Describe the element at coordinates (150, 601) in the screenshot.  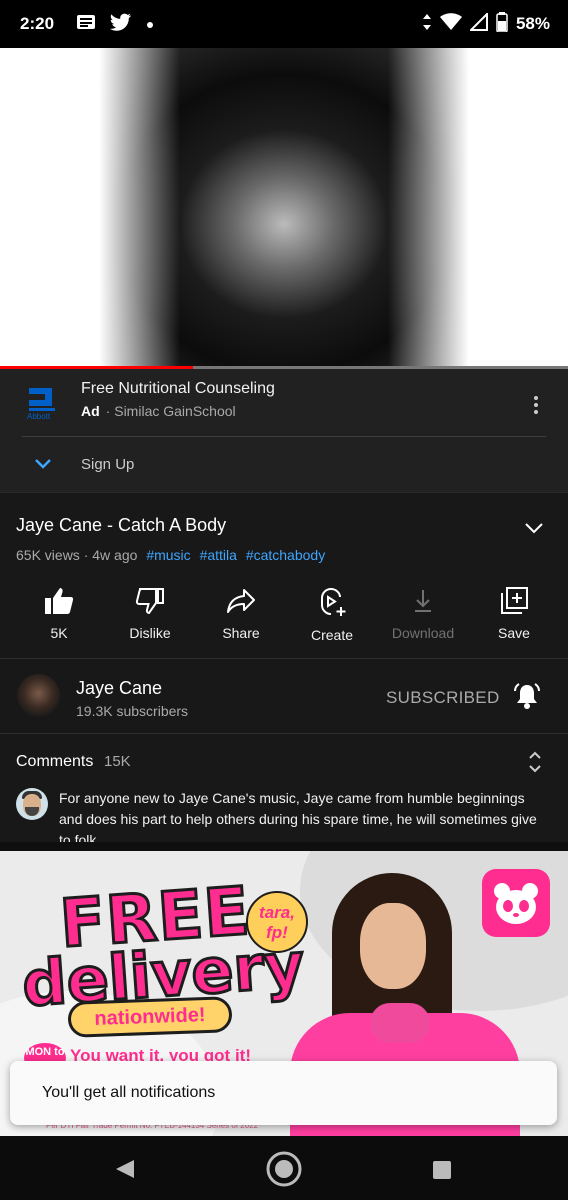
I see `thumbs-down-icon` at that location.